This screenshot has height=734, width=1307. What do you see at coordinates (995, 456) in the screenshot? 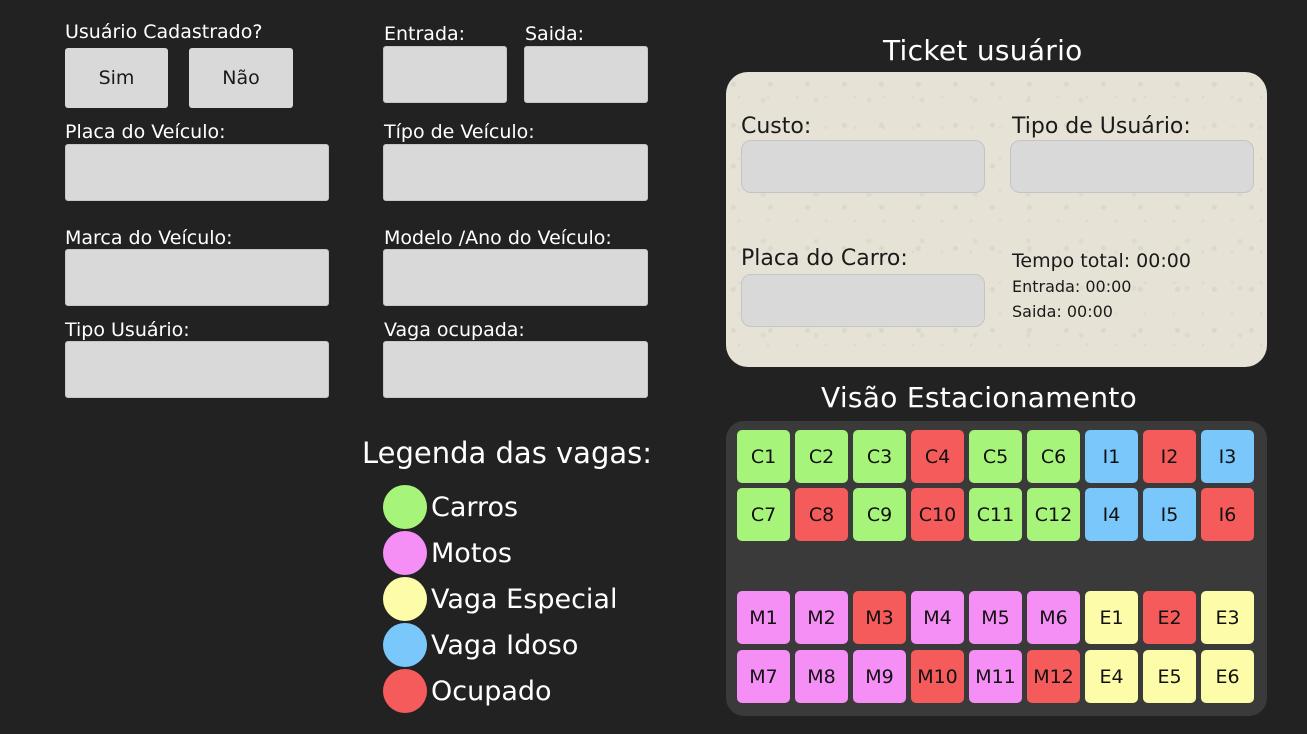
I see `parking-spot-c5: C5` at bounding box center [995, 456].